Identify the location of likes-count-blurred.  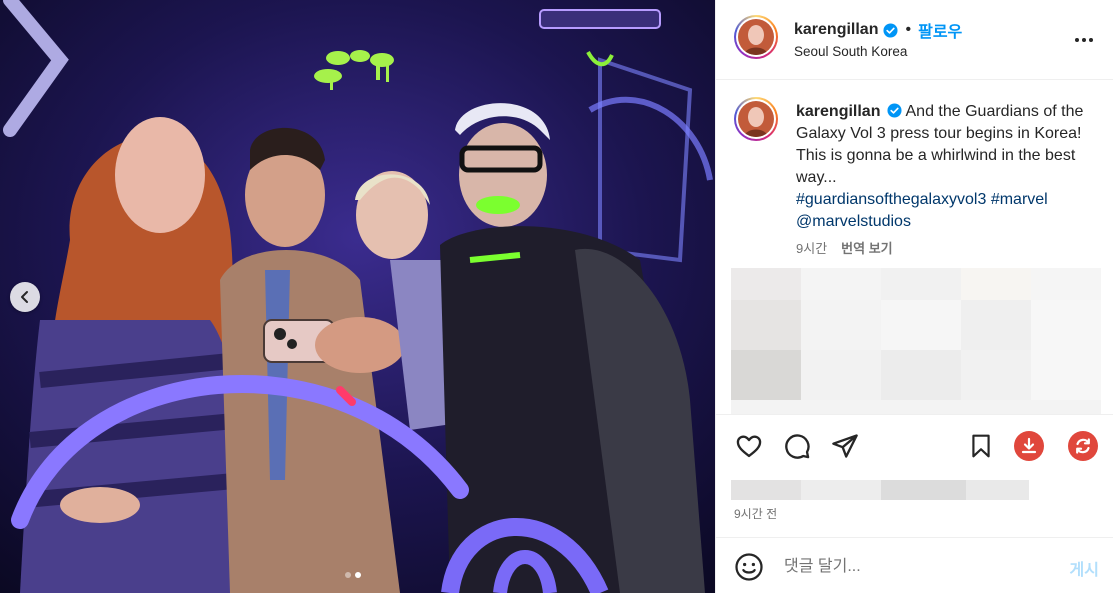
(880, 490).